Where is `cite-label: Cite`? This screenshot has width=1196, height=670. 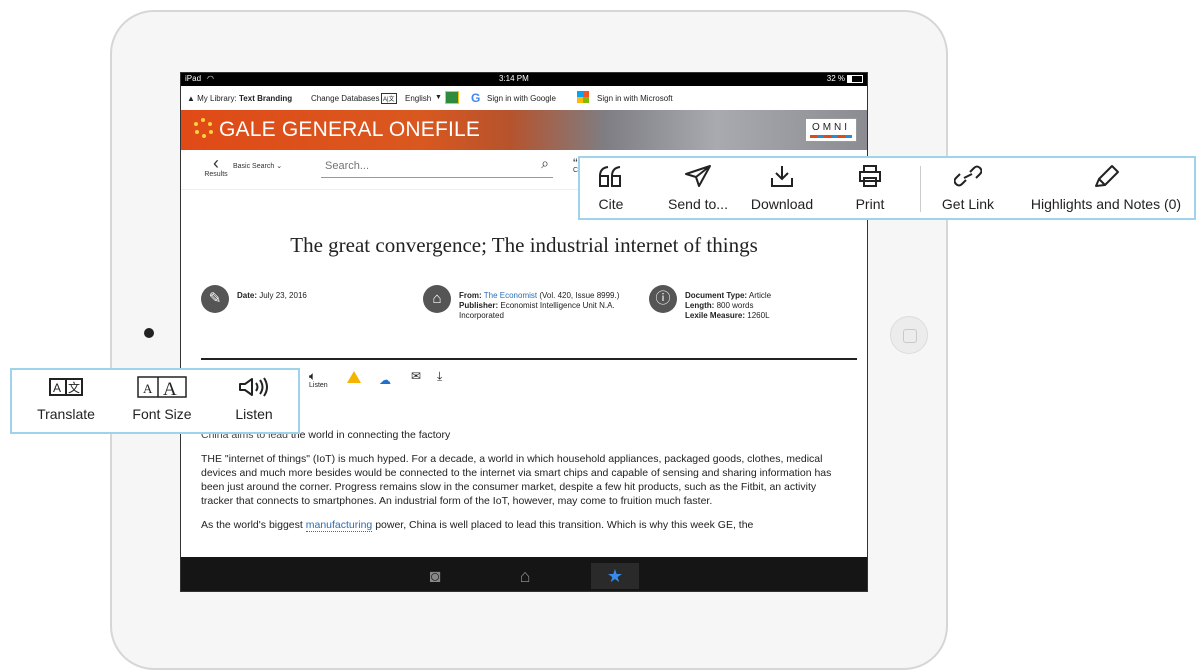
cite-label: Cite is located at coordinates (611, 204).